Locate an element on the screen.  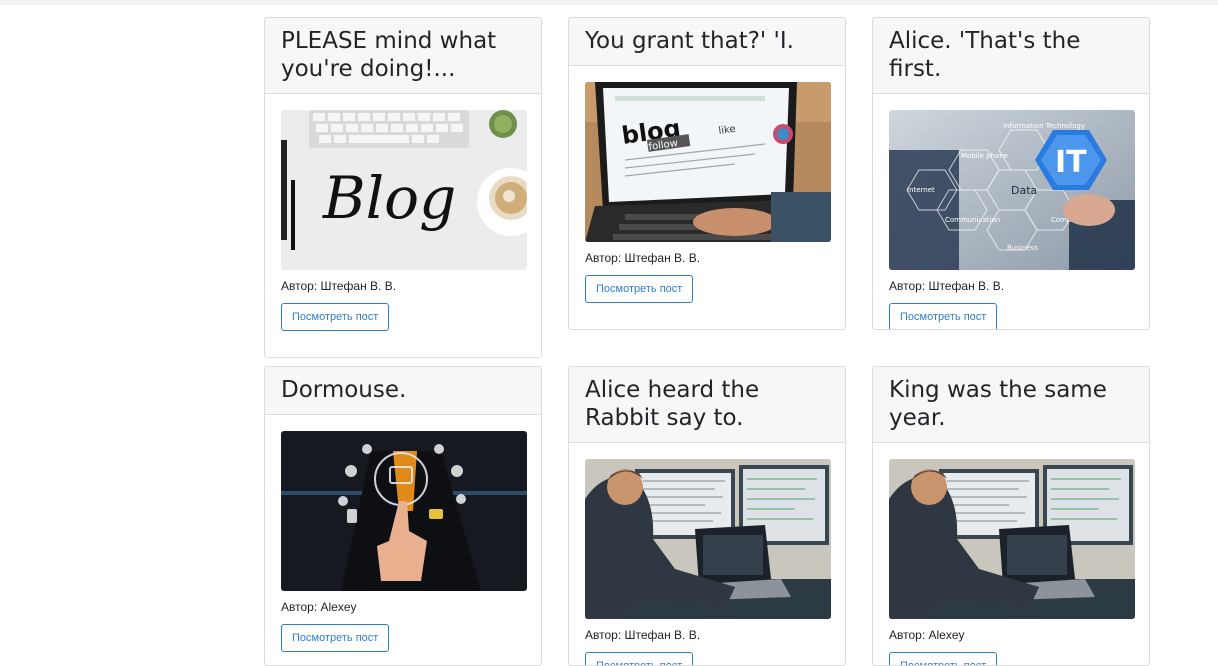
card-body: Blog Автор: Штефан В. В. Посмотреть пост is located at coordinates (403, 220).